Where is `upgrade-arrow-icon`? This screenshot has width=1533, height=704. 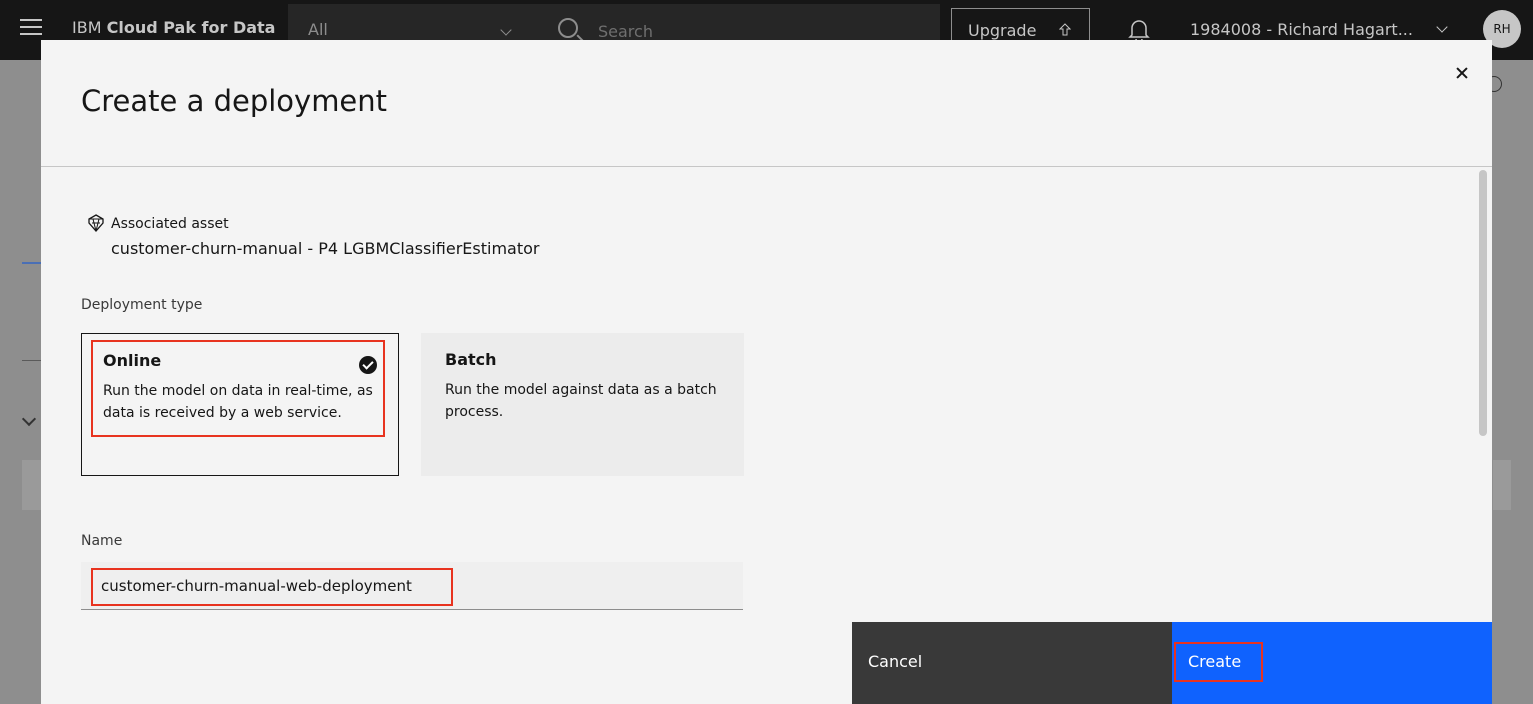
upgrade-arrow-icon is located at coordinates (1065, 30).